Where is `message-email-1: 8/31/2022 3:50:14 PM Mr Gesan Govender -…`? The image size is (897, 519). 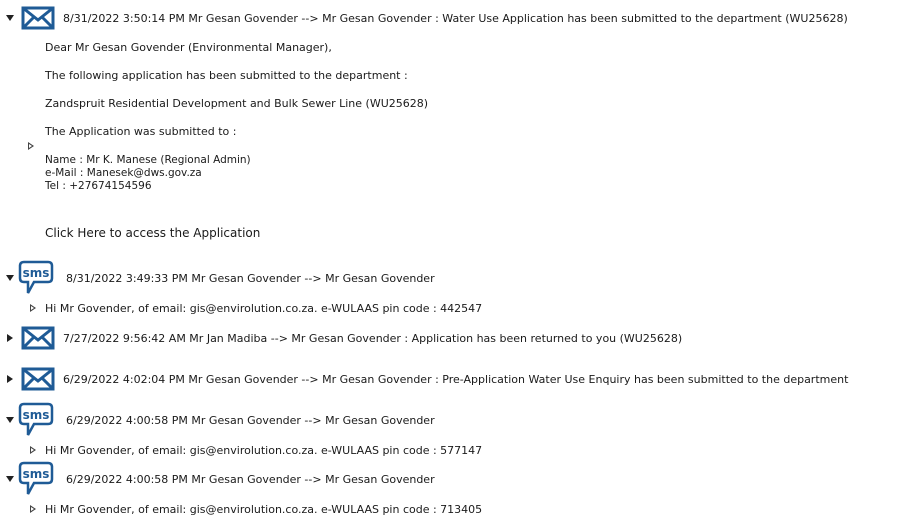
message-email-1: 8/31/2022 3:50:14 PM Mr Gesan Govender -… is located at coordinates (424, 18).